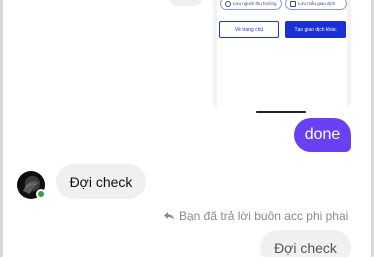 The width and height of the screenshot is (374, 257). What do you see at coordinates (41, 194) in the screenshot?
I see `online-dot-icon` at bounding box center [41, 194].